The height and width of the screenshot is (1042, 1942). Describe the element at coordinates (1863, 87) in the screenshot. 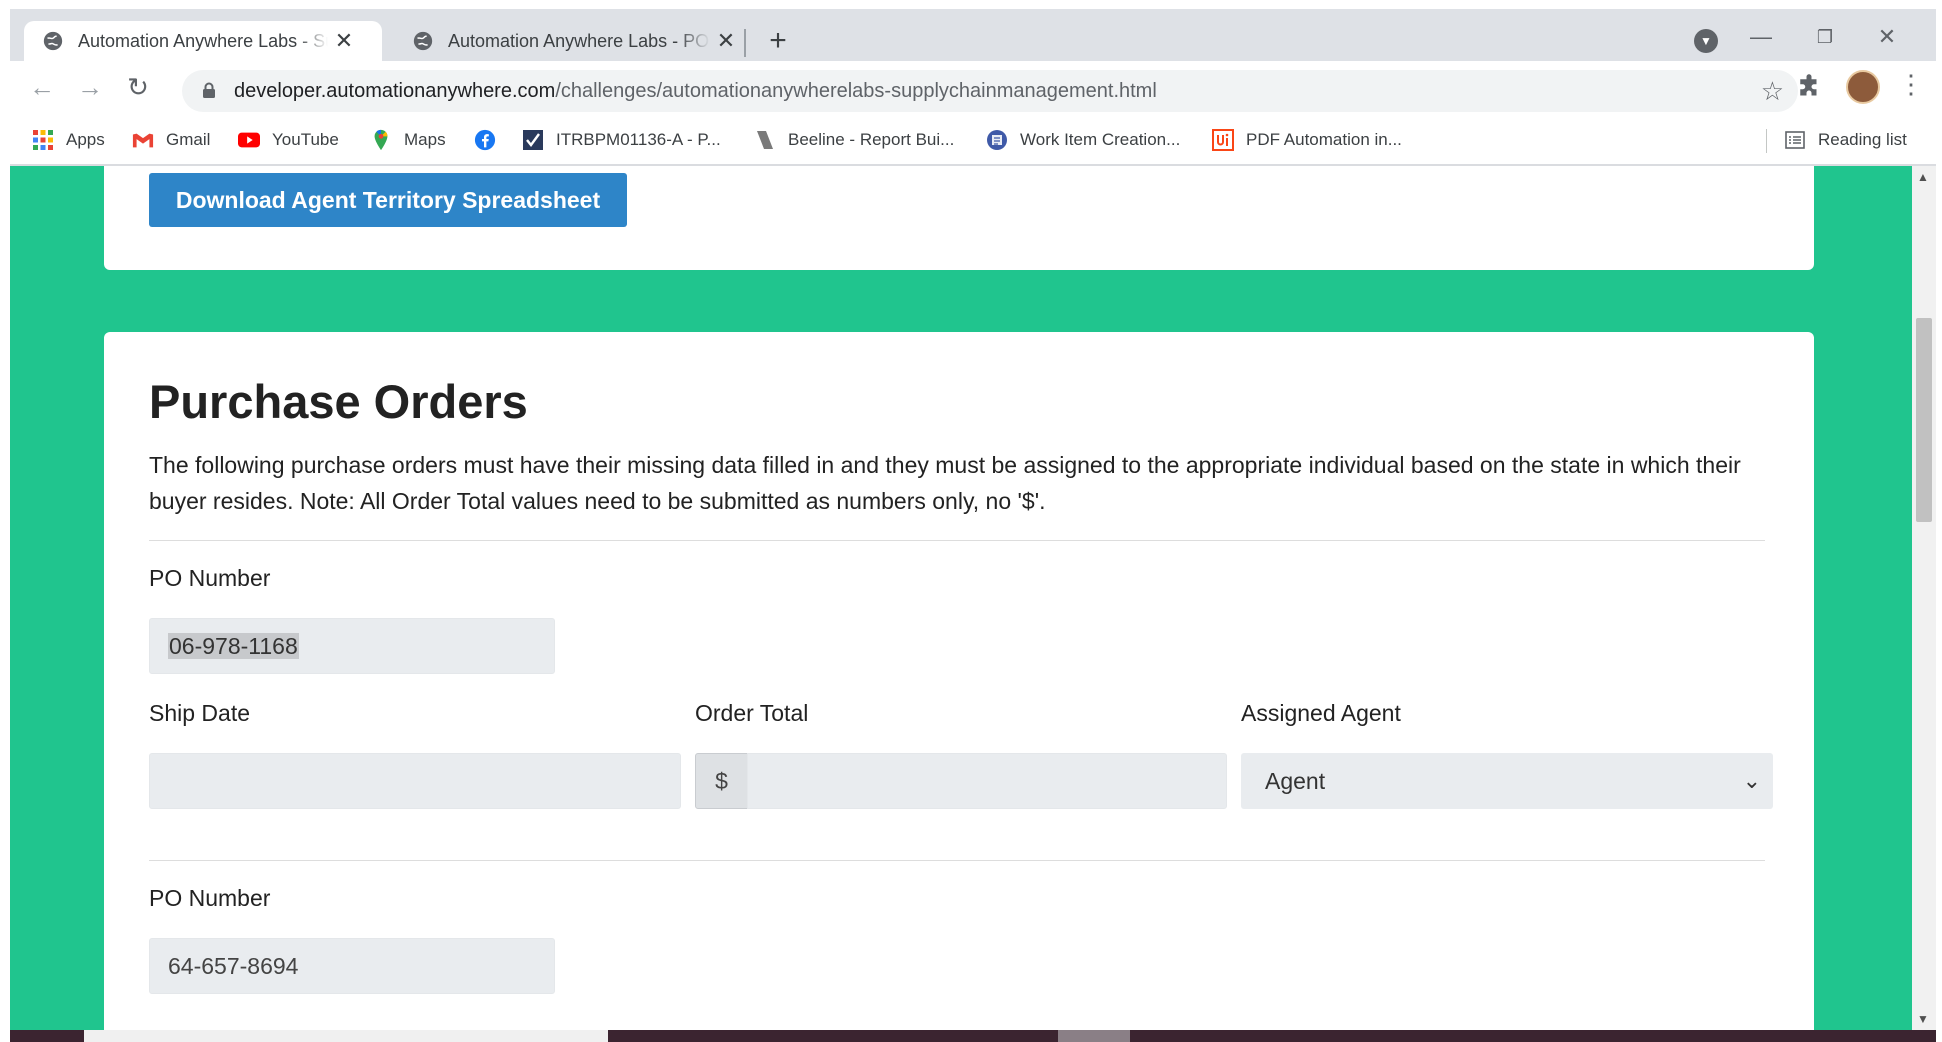

I see `profile-avatar` at that location.